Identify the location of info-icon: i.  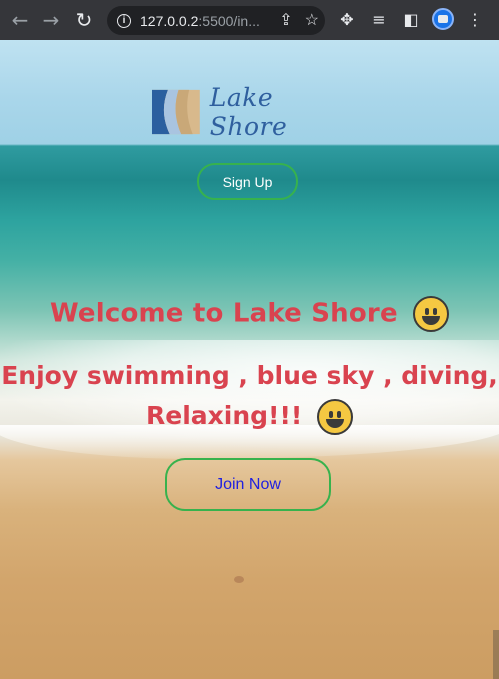
(124, 20).